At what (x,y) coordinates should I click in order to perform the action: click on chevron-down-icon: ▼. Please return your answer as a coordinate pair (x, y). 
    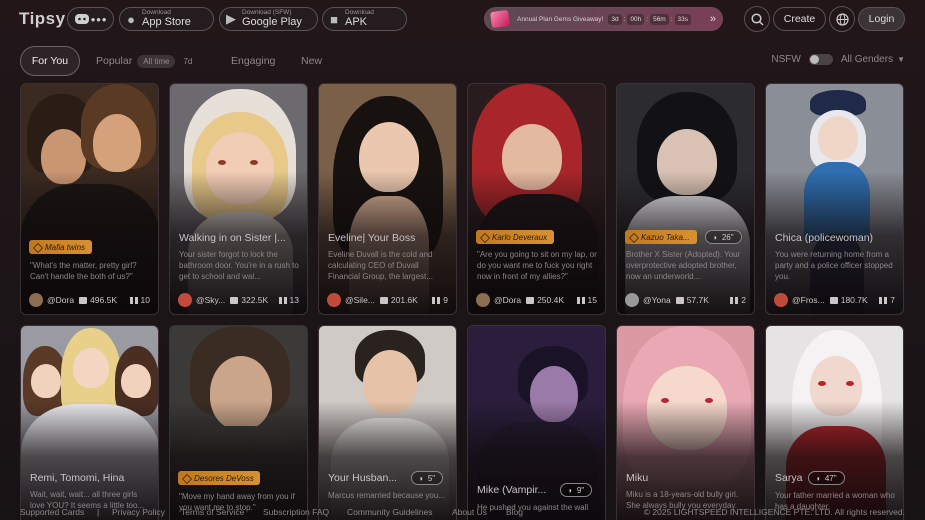
    Looking at the image, I should click on (901, 59).